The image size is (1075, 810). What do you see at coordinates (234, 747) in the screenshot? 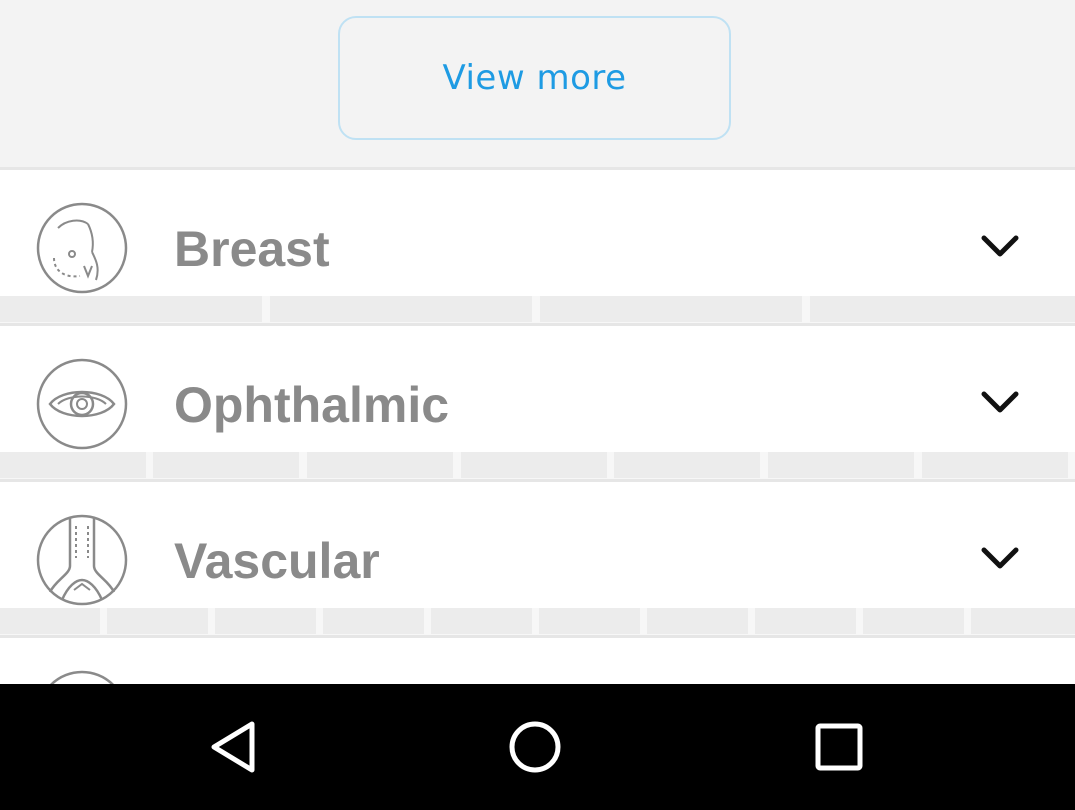
I see `back-triangle-icon` at bounding box center [234, 747].